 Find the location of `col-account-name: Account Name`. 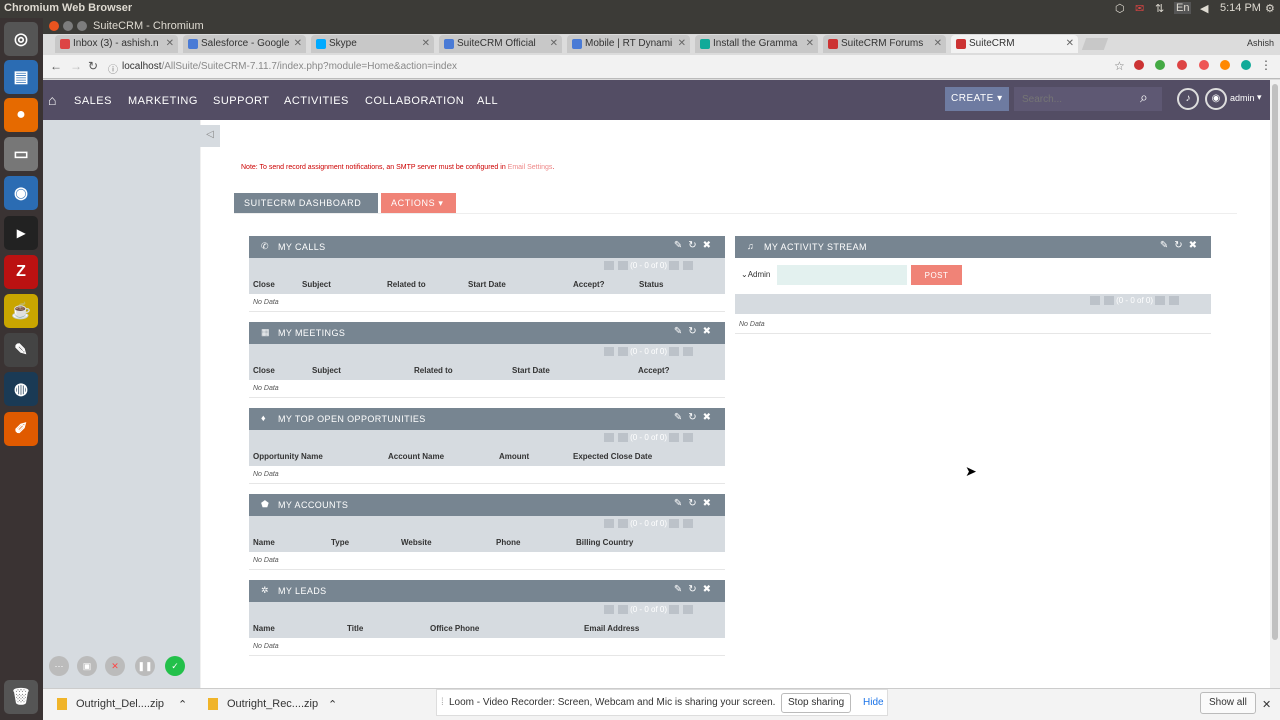

col-account-name: Account Name is located at coordinates (416, 456).